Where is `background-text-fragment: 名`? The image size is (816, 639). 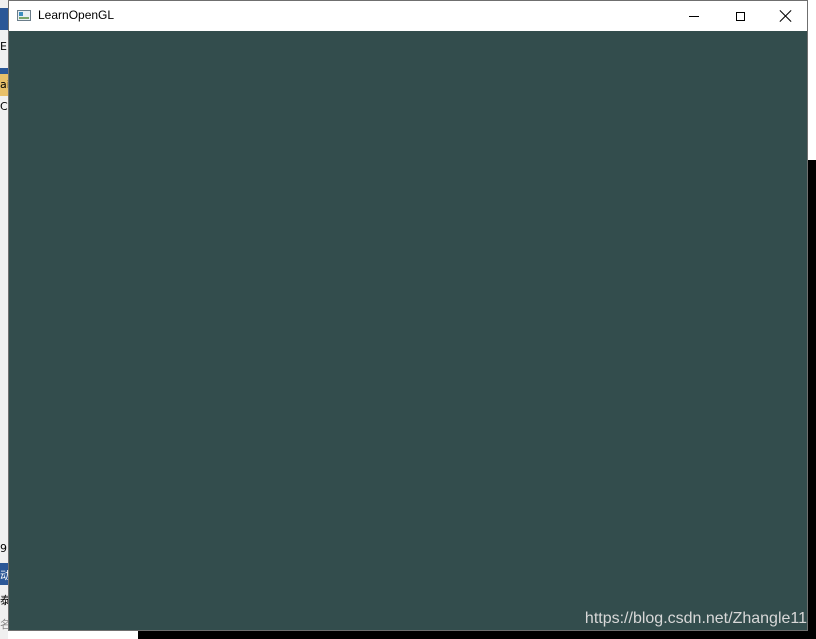 background-text-fragment: 名 is located at coordinates (4, 624).